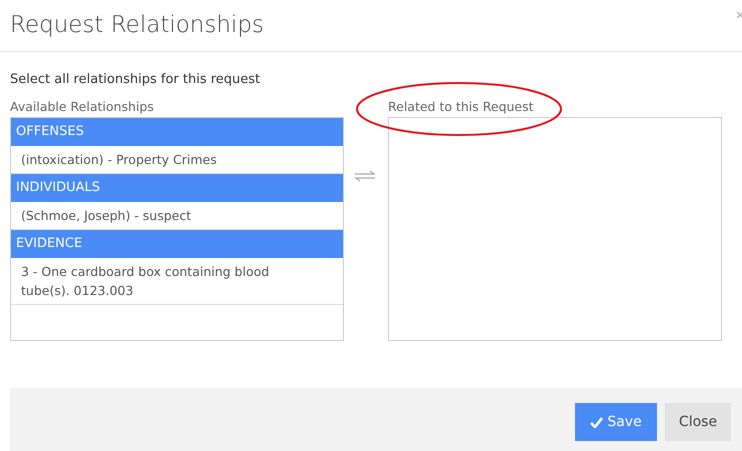  What do you see at coordinates (135, 80) in the screenshot?
I see `instruction-text: Select all relationships for this request` at bounding box center [135, 80].